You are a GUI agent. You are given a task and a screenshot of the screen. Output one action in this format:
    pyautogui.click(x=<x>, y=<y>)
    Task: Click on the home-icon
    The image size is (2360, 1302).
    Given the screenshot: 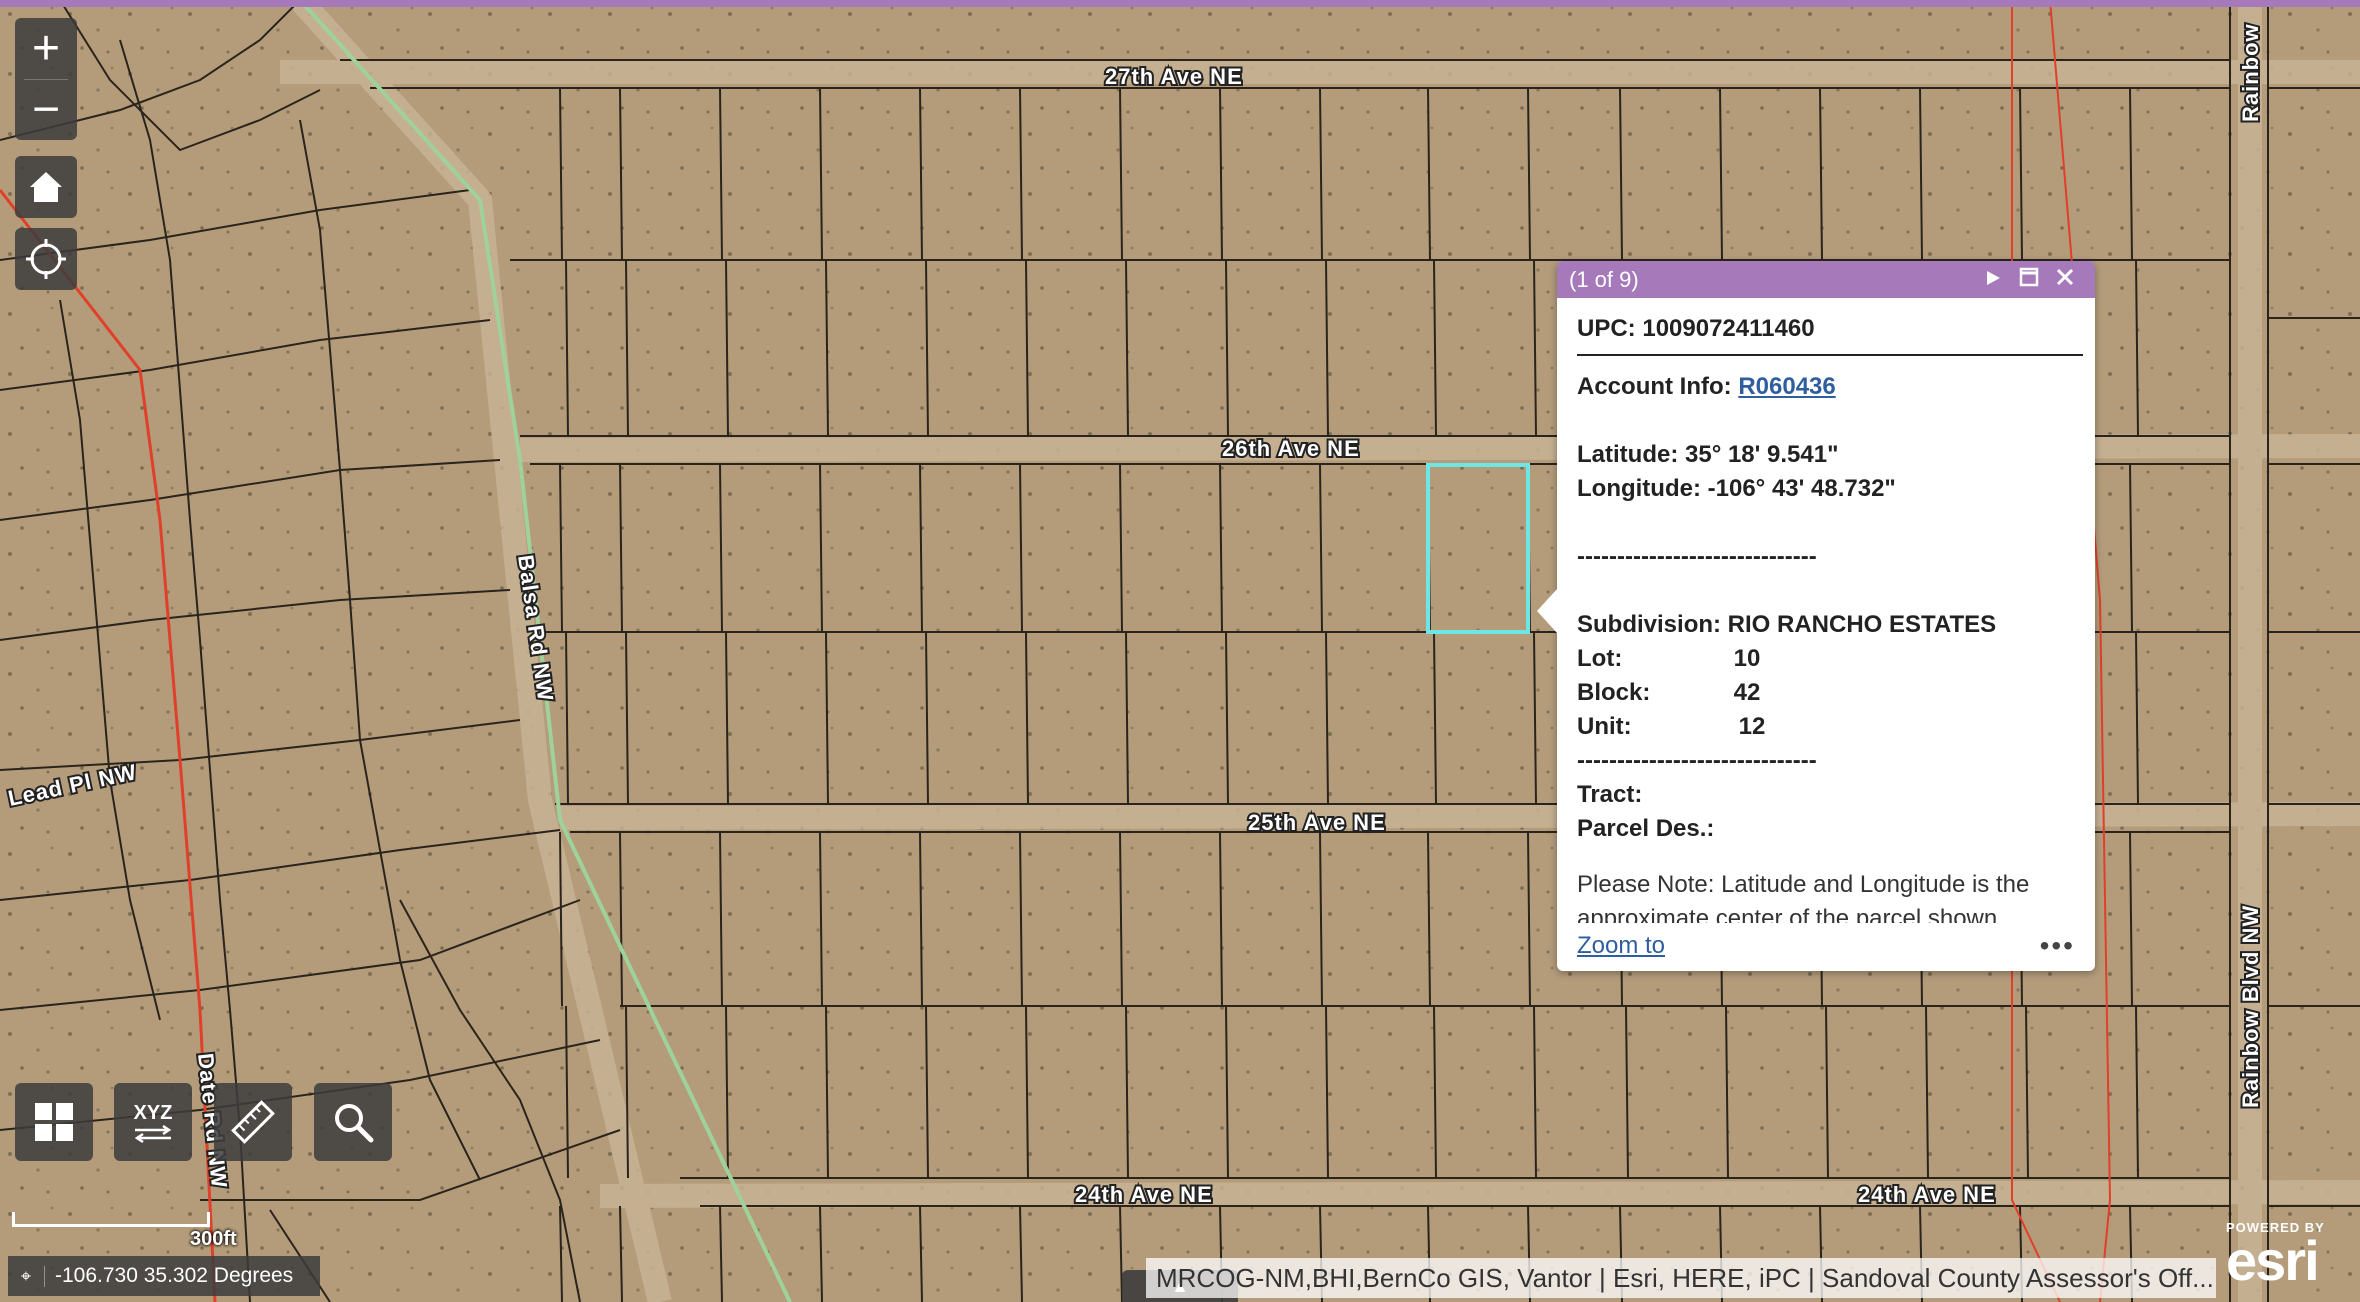 What is the action you would take?
    pyautogui.click(x=46, y=187)
    